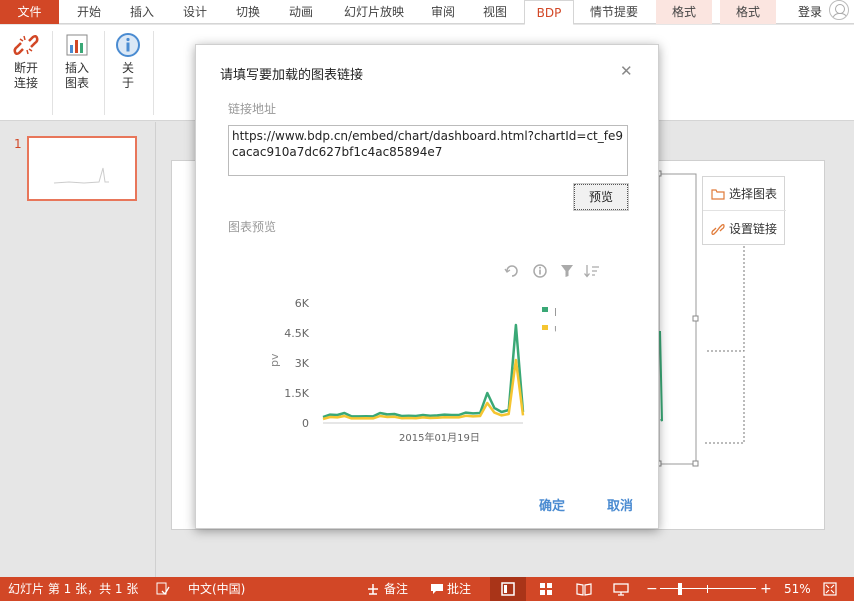 This screenshot has width=854, height=601. I want to click on chart-legend: pv uv, so click(549, 319).